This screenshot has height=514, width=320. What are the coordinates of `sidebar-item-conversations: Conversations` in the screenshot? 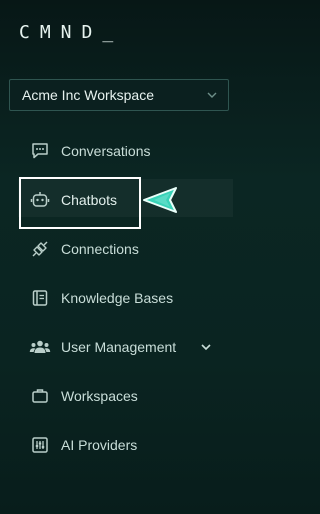 It's located at (128, 151).